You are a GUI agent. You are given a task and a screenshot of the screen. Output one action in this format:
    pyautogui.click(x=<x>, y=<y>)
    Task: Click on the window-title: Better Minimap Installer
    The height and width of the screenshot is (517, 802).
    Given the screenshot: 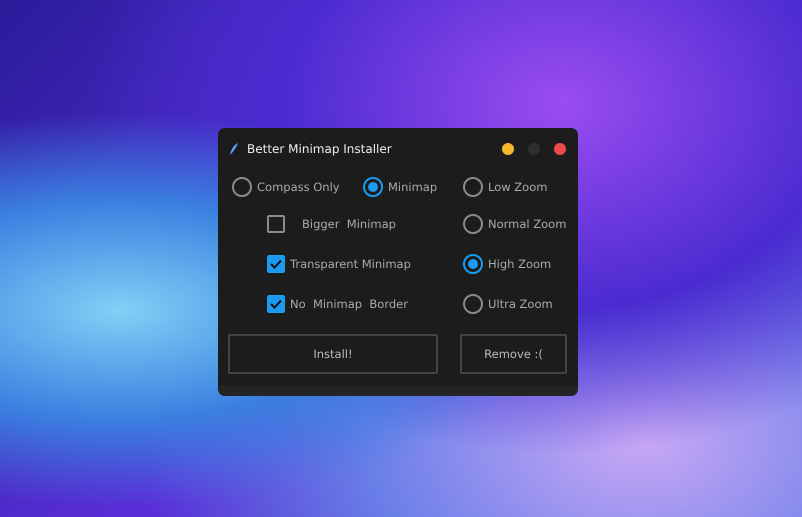 What is the action you would take?
    pyautogui.click(x=320, y=149)
    